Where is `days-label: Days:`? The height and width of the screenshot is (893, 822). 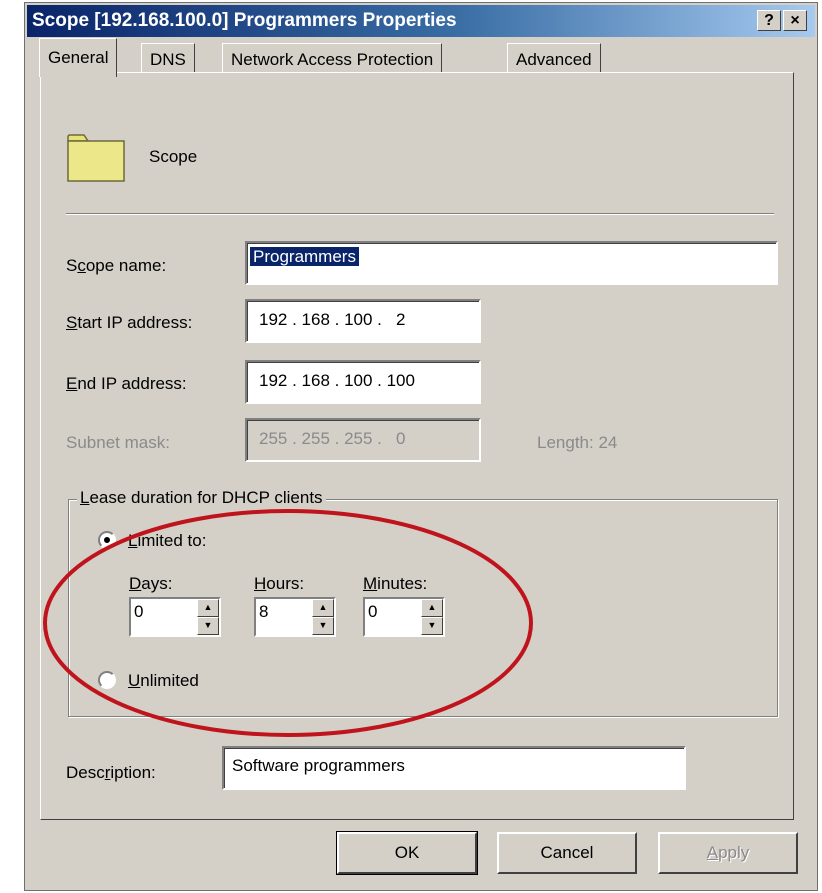 days-label: Days: is located at coordinates (151, 583).